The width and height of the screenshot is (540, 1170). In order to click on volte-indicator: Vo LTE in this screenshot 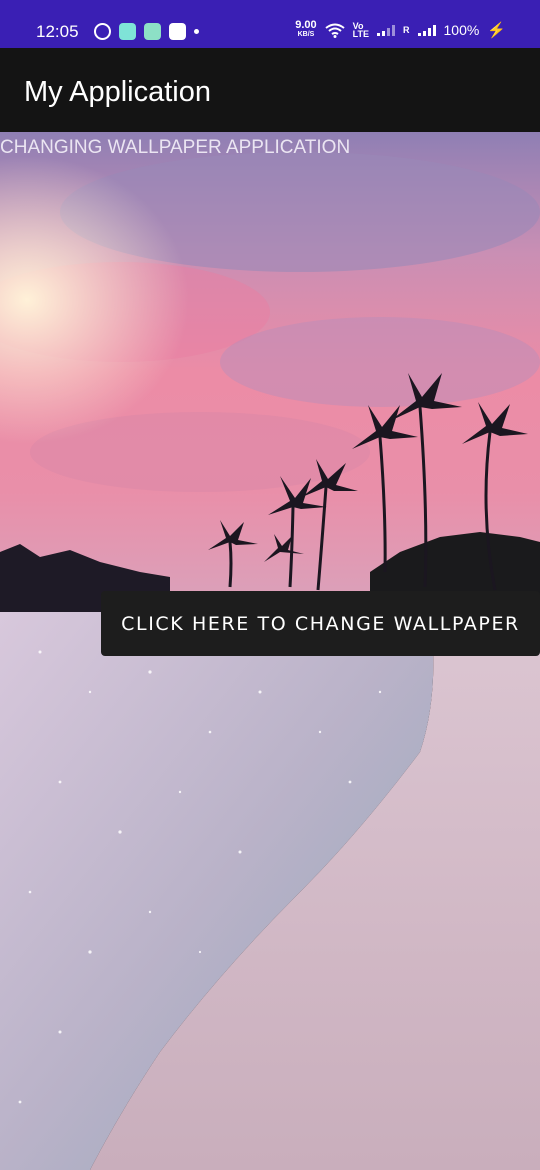, I will do `click(360, 30)`.